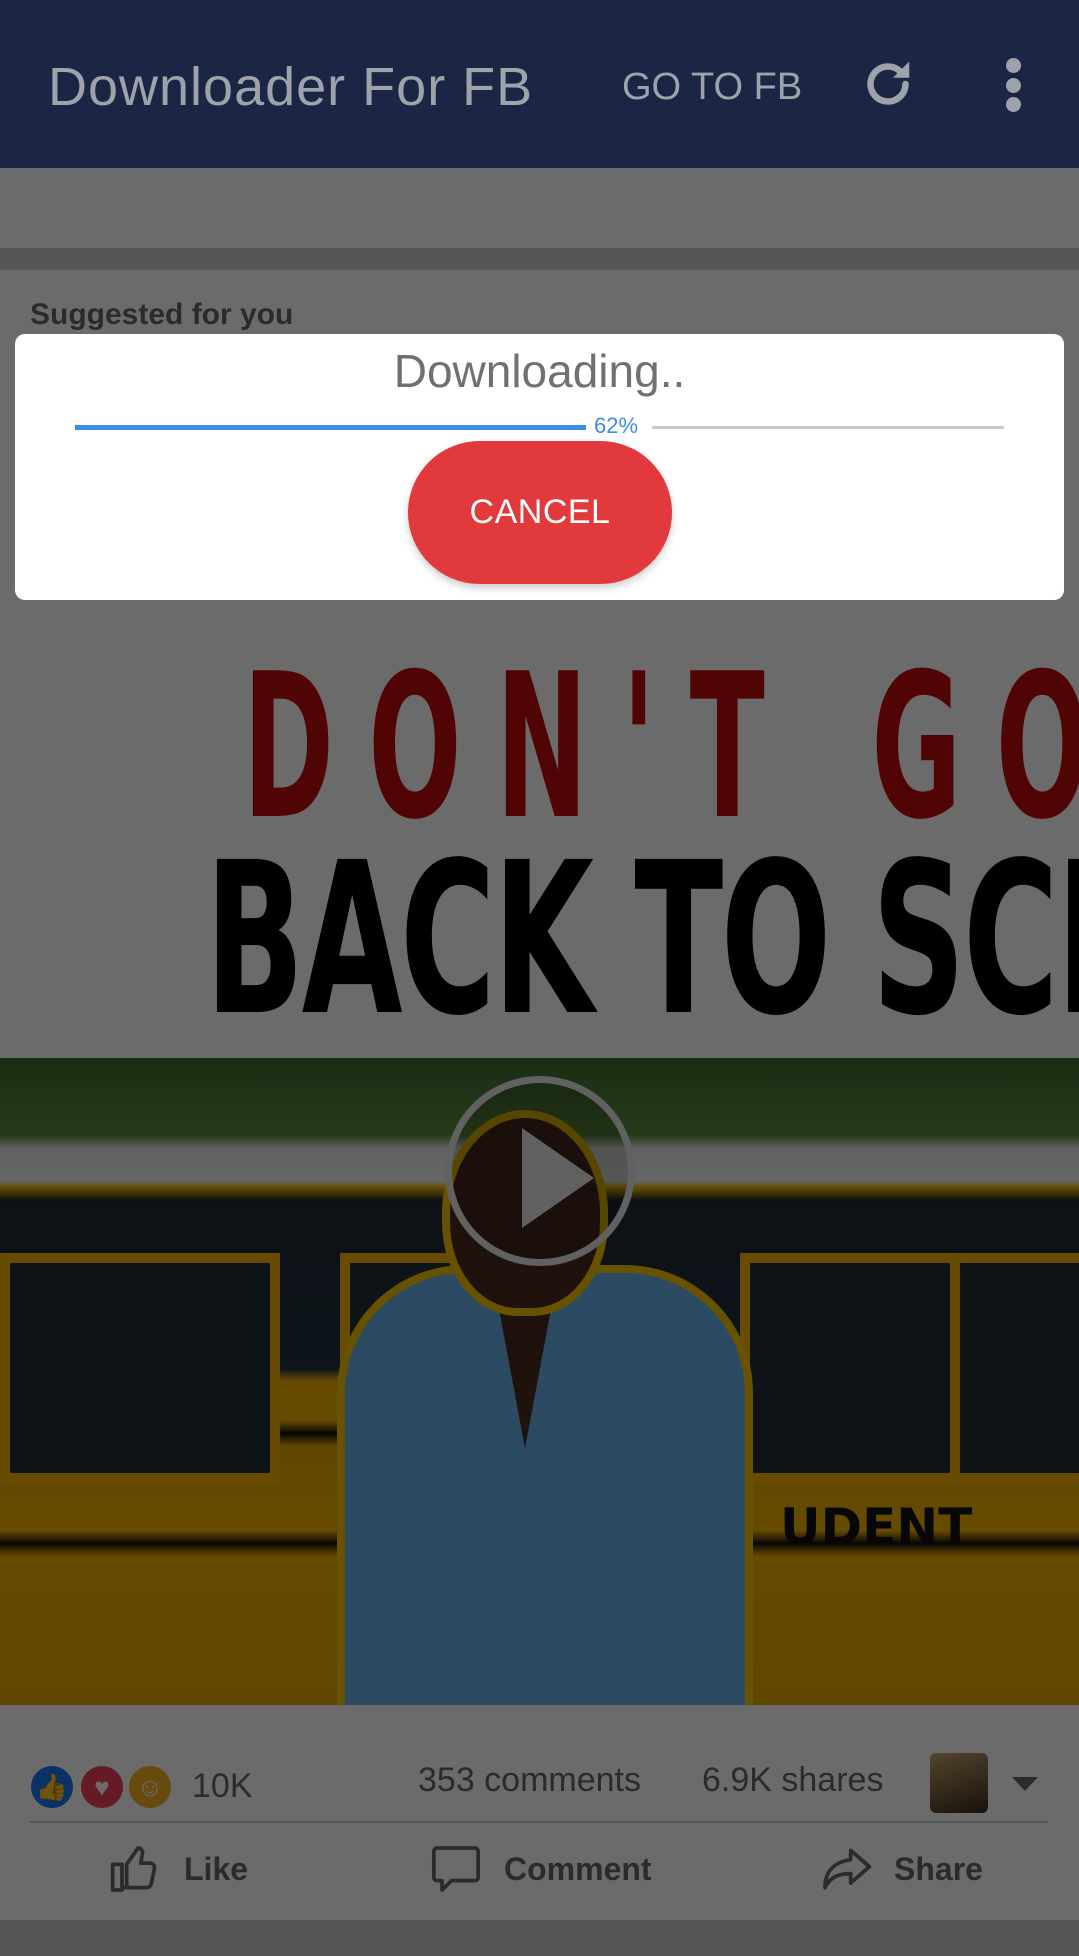  Describe the element at coordinates (828, 427) in the screenshot. I see `progress-bar-track` at that location.